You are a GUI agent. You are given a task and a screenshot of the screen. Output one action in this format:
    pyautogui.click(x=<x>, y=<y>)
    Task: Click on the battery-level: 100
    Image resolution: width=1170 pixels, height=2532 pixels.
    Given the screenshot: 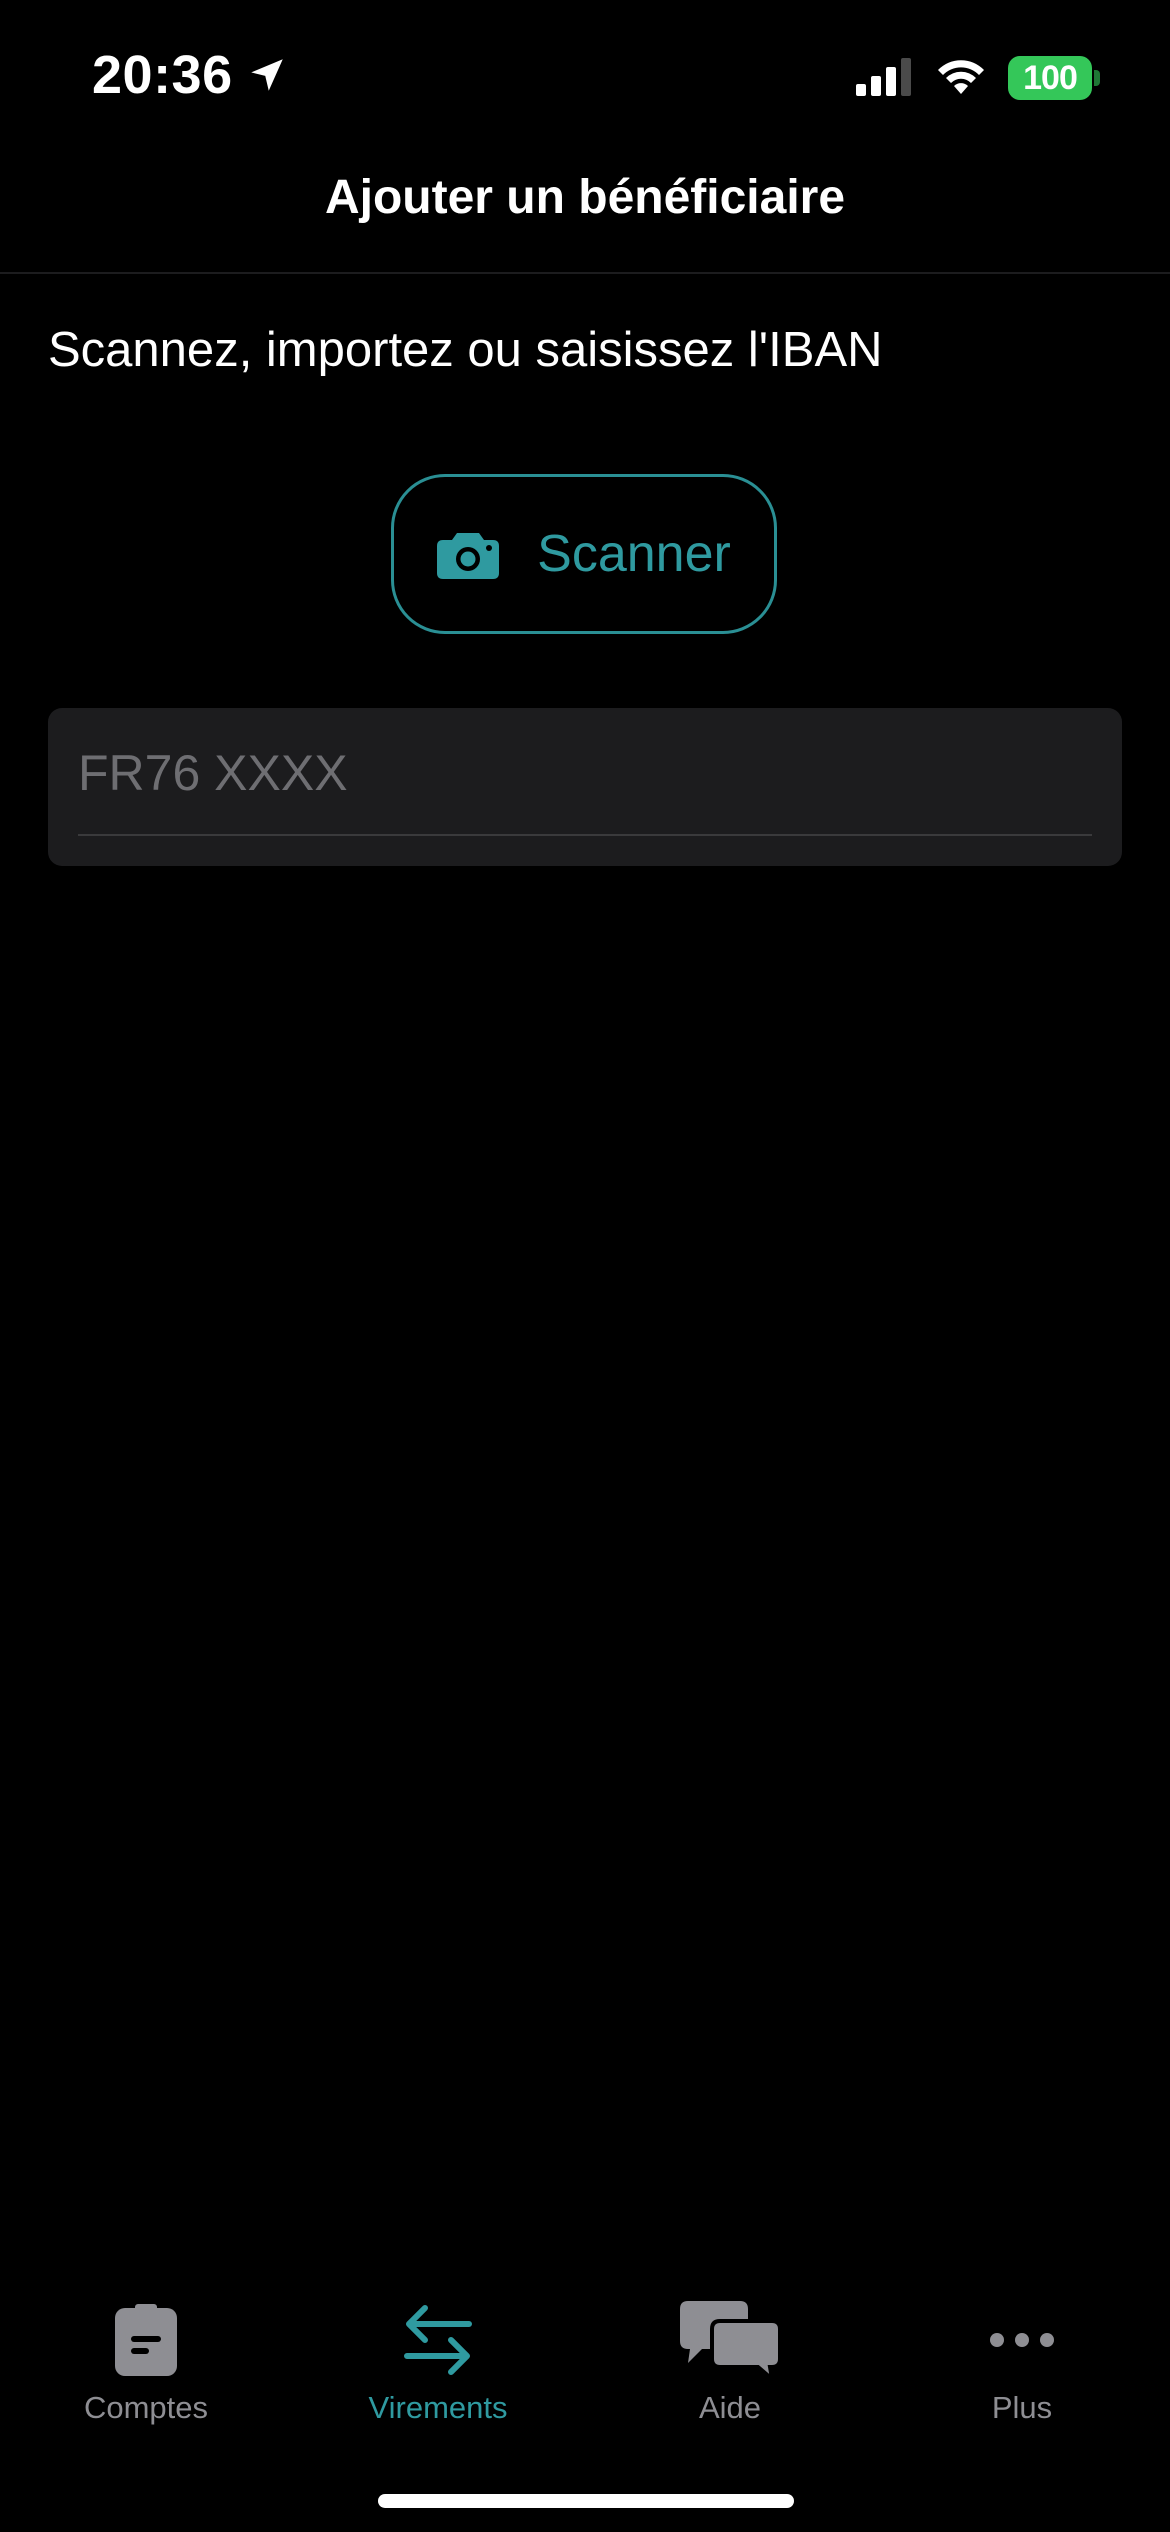 What is the action you would take?
    pyautogui.click(x=1050, y=77)
    